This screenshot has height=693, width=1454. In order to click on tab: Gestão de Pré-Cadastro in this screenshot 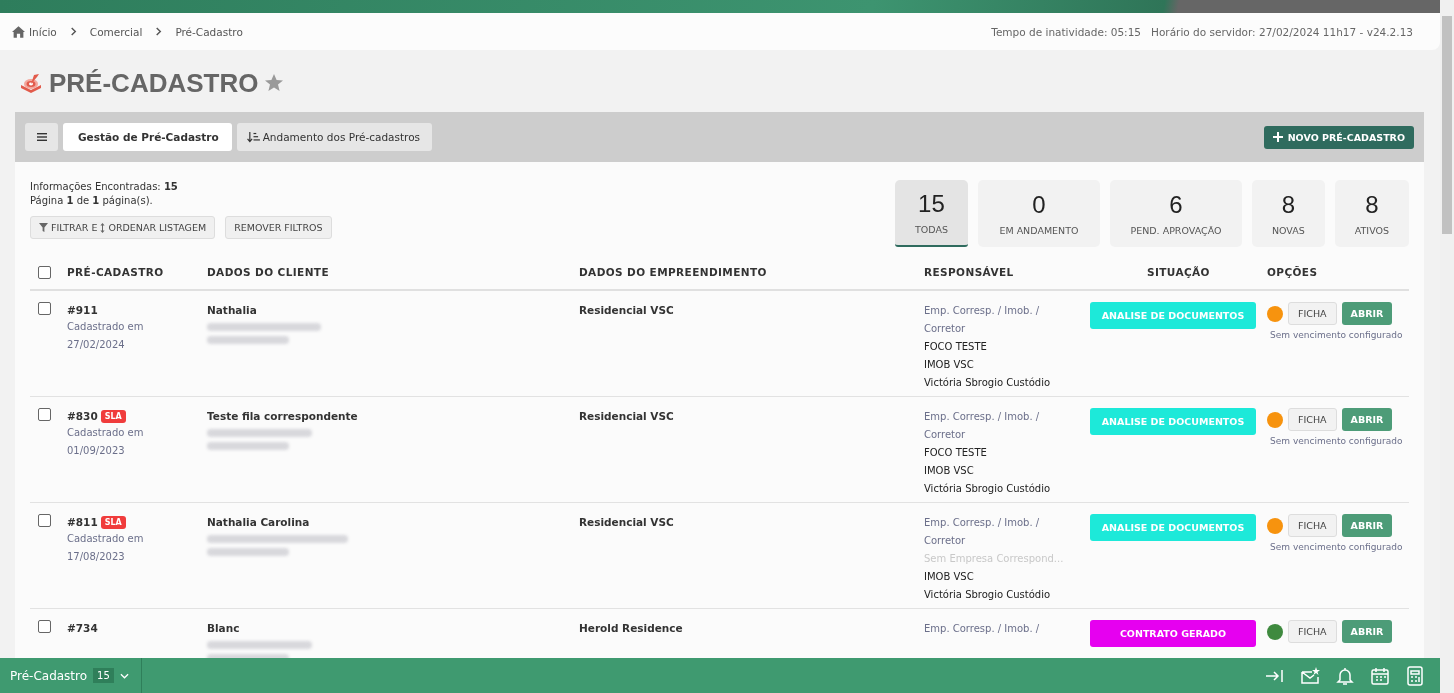, I will do `click(147, 137)`.